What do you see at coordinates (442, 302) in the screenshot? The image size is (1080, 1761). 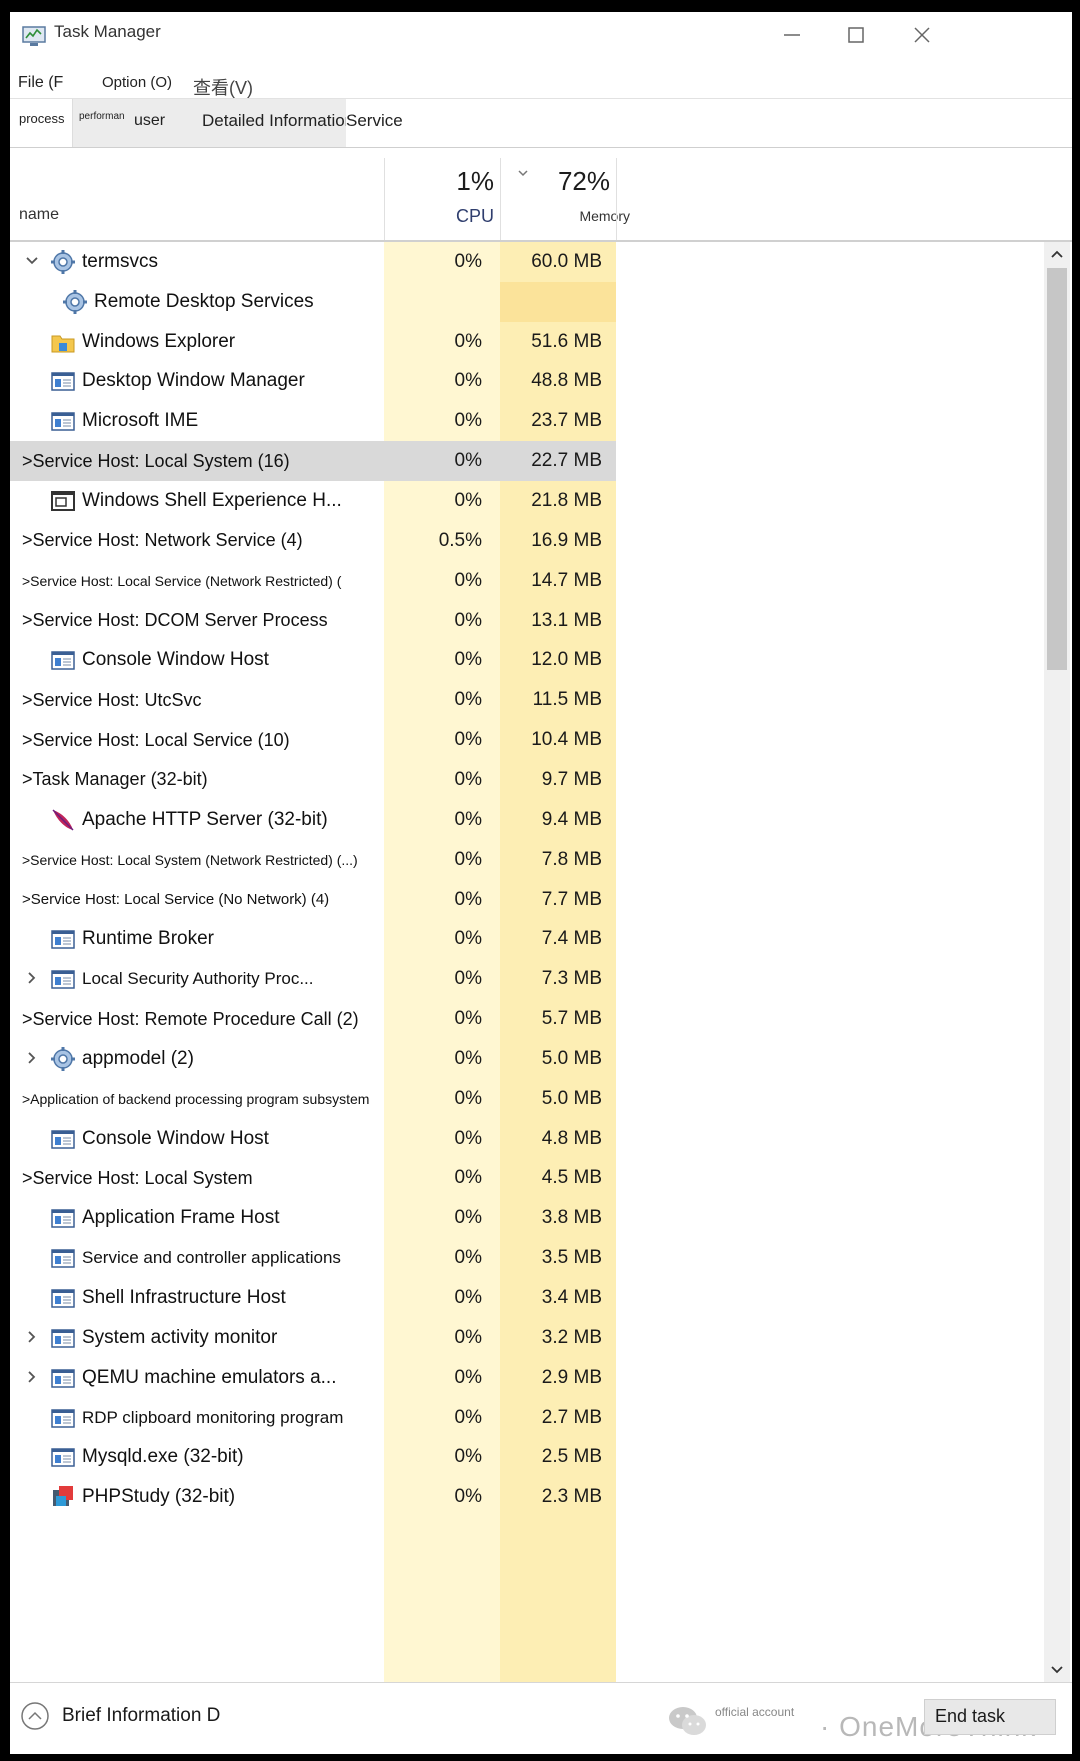 I see `process-cpu` at bounding box center [442, 302].